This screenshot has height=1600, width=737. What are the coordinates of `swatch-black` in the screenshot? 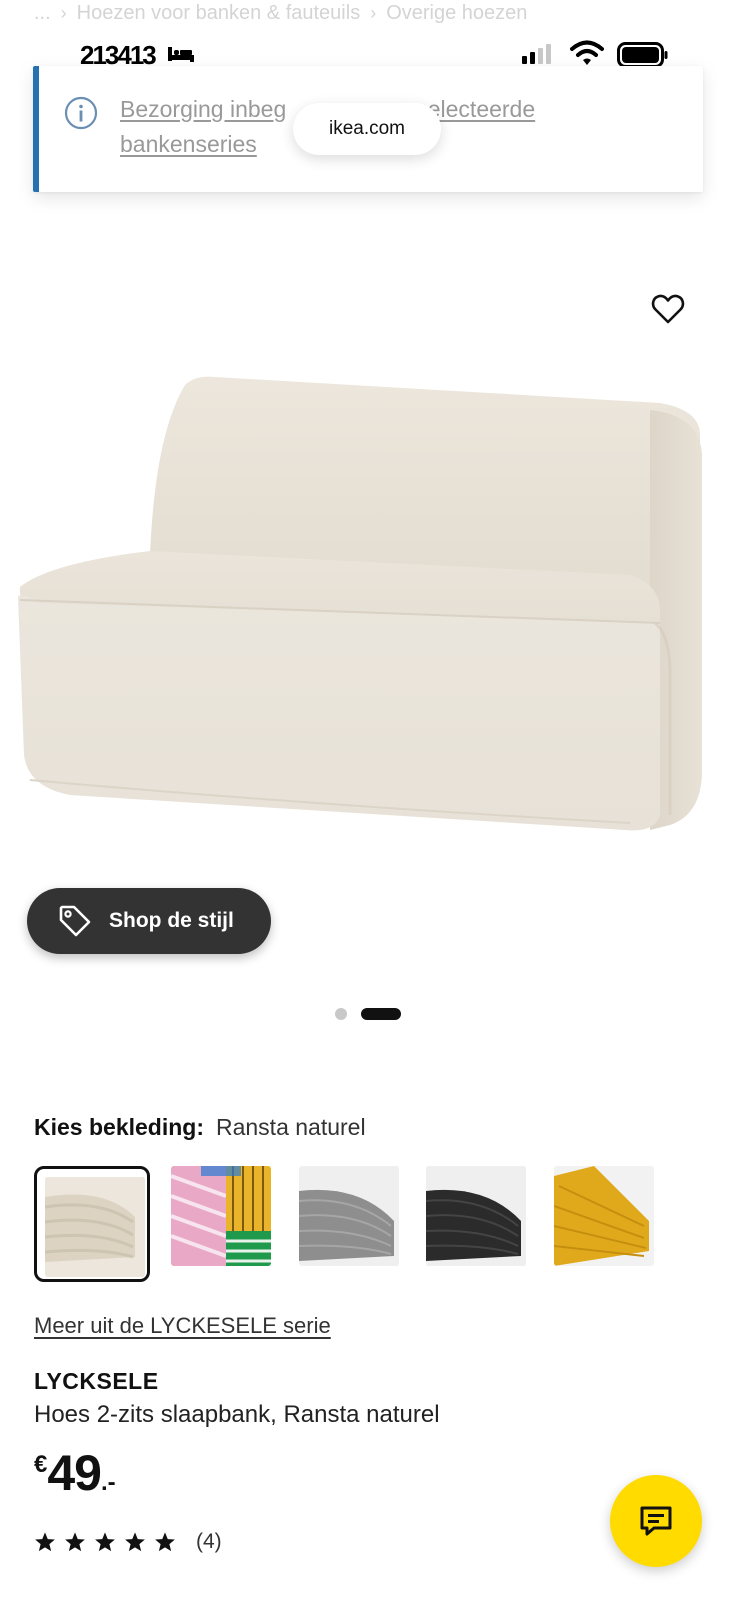 It's located at (484, 1224).